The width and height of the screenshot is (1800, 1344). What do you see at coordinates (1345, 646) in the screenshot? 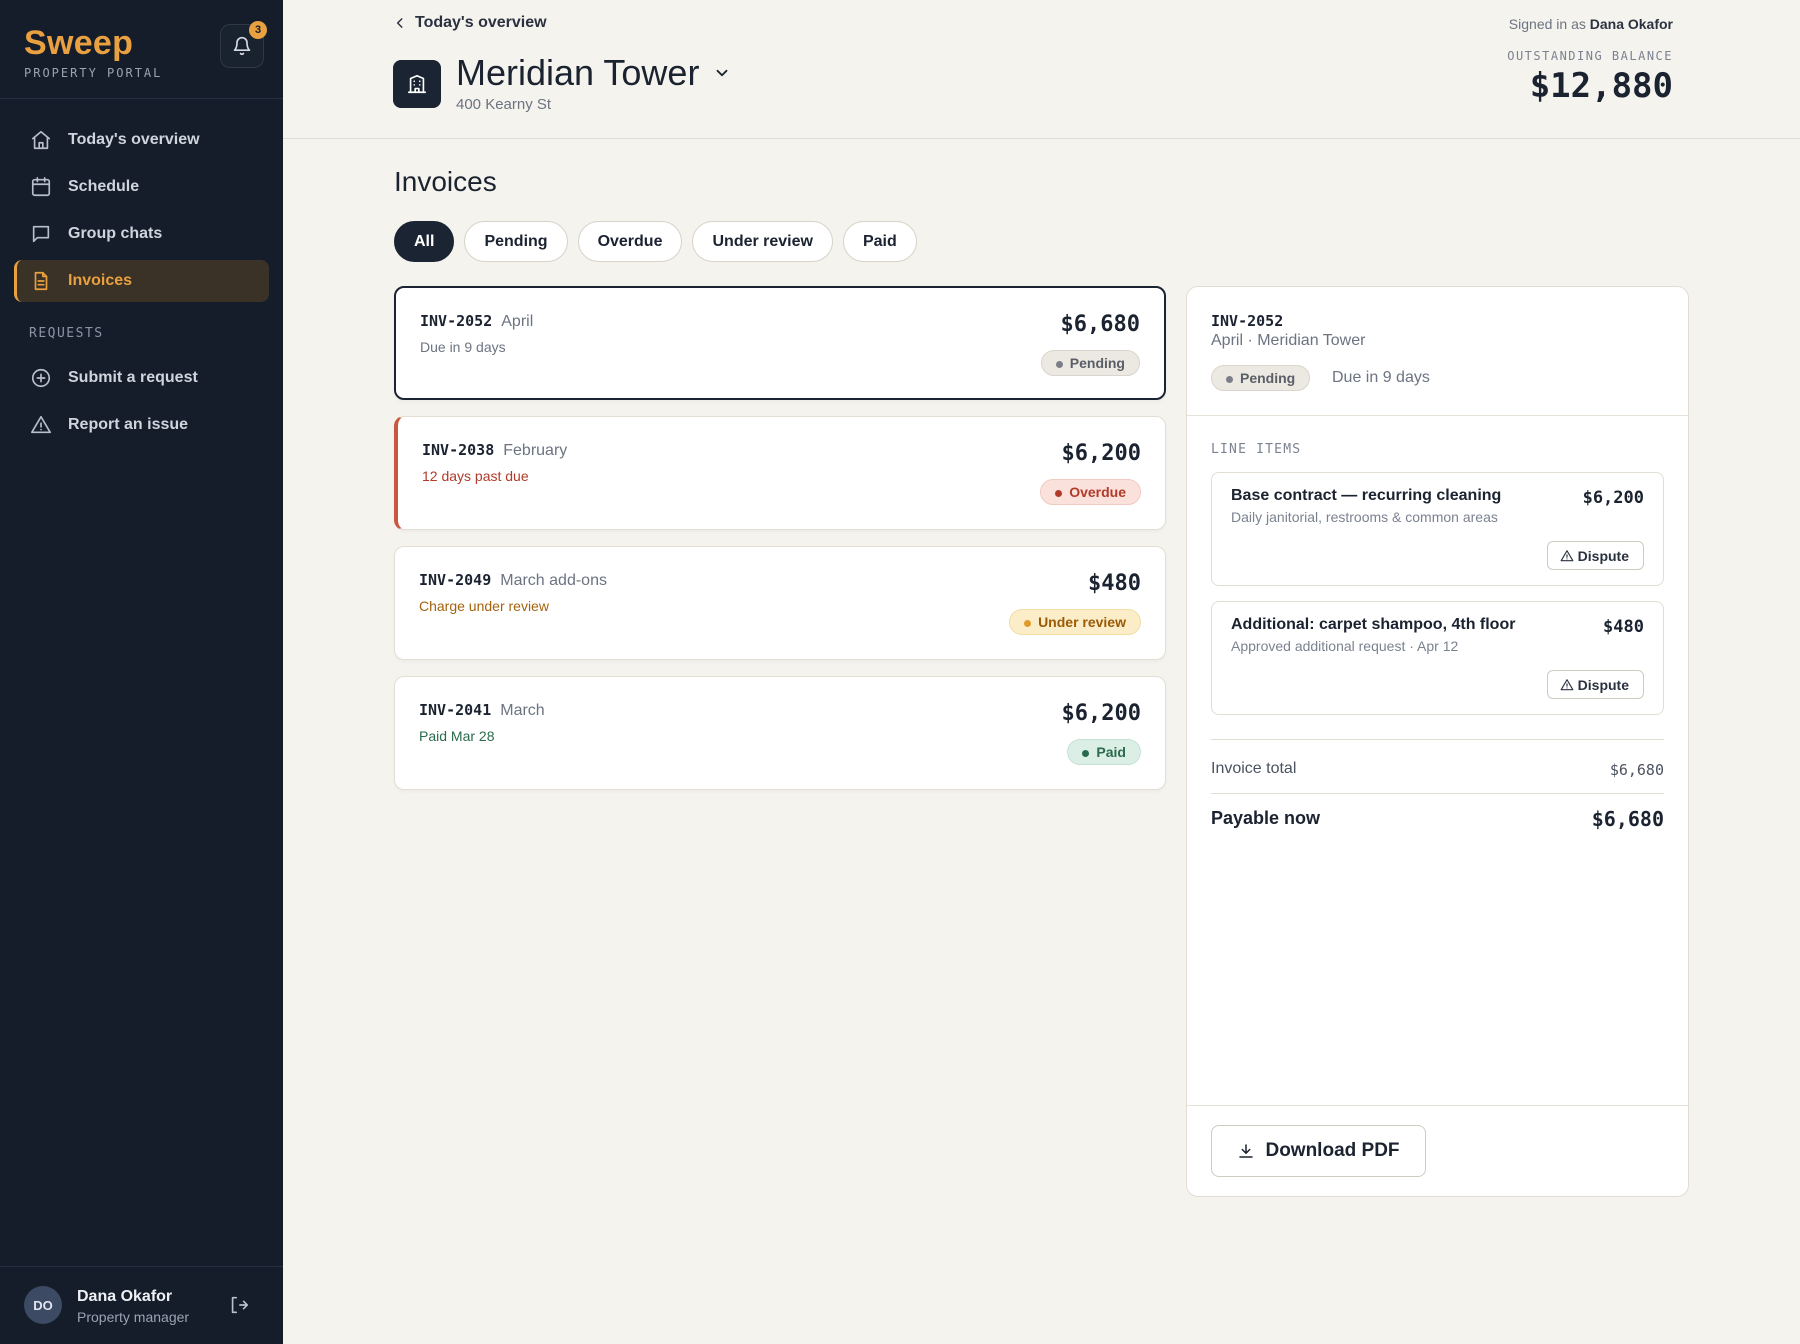
I see `line-item-description: Approved additional request · Apr 12` at bounding box center [1345, 646].